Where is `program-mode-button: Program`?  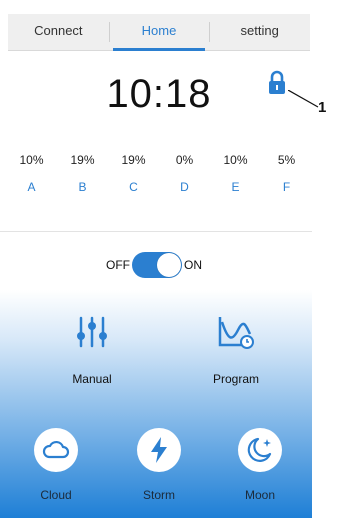 program-mode-button: Program is located at coordinates (236, 348).